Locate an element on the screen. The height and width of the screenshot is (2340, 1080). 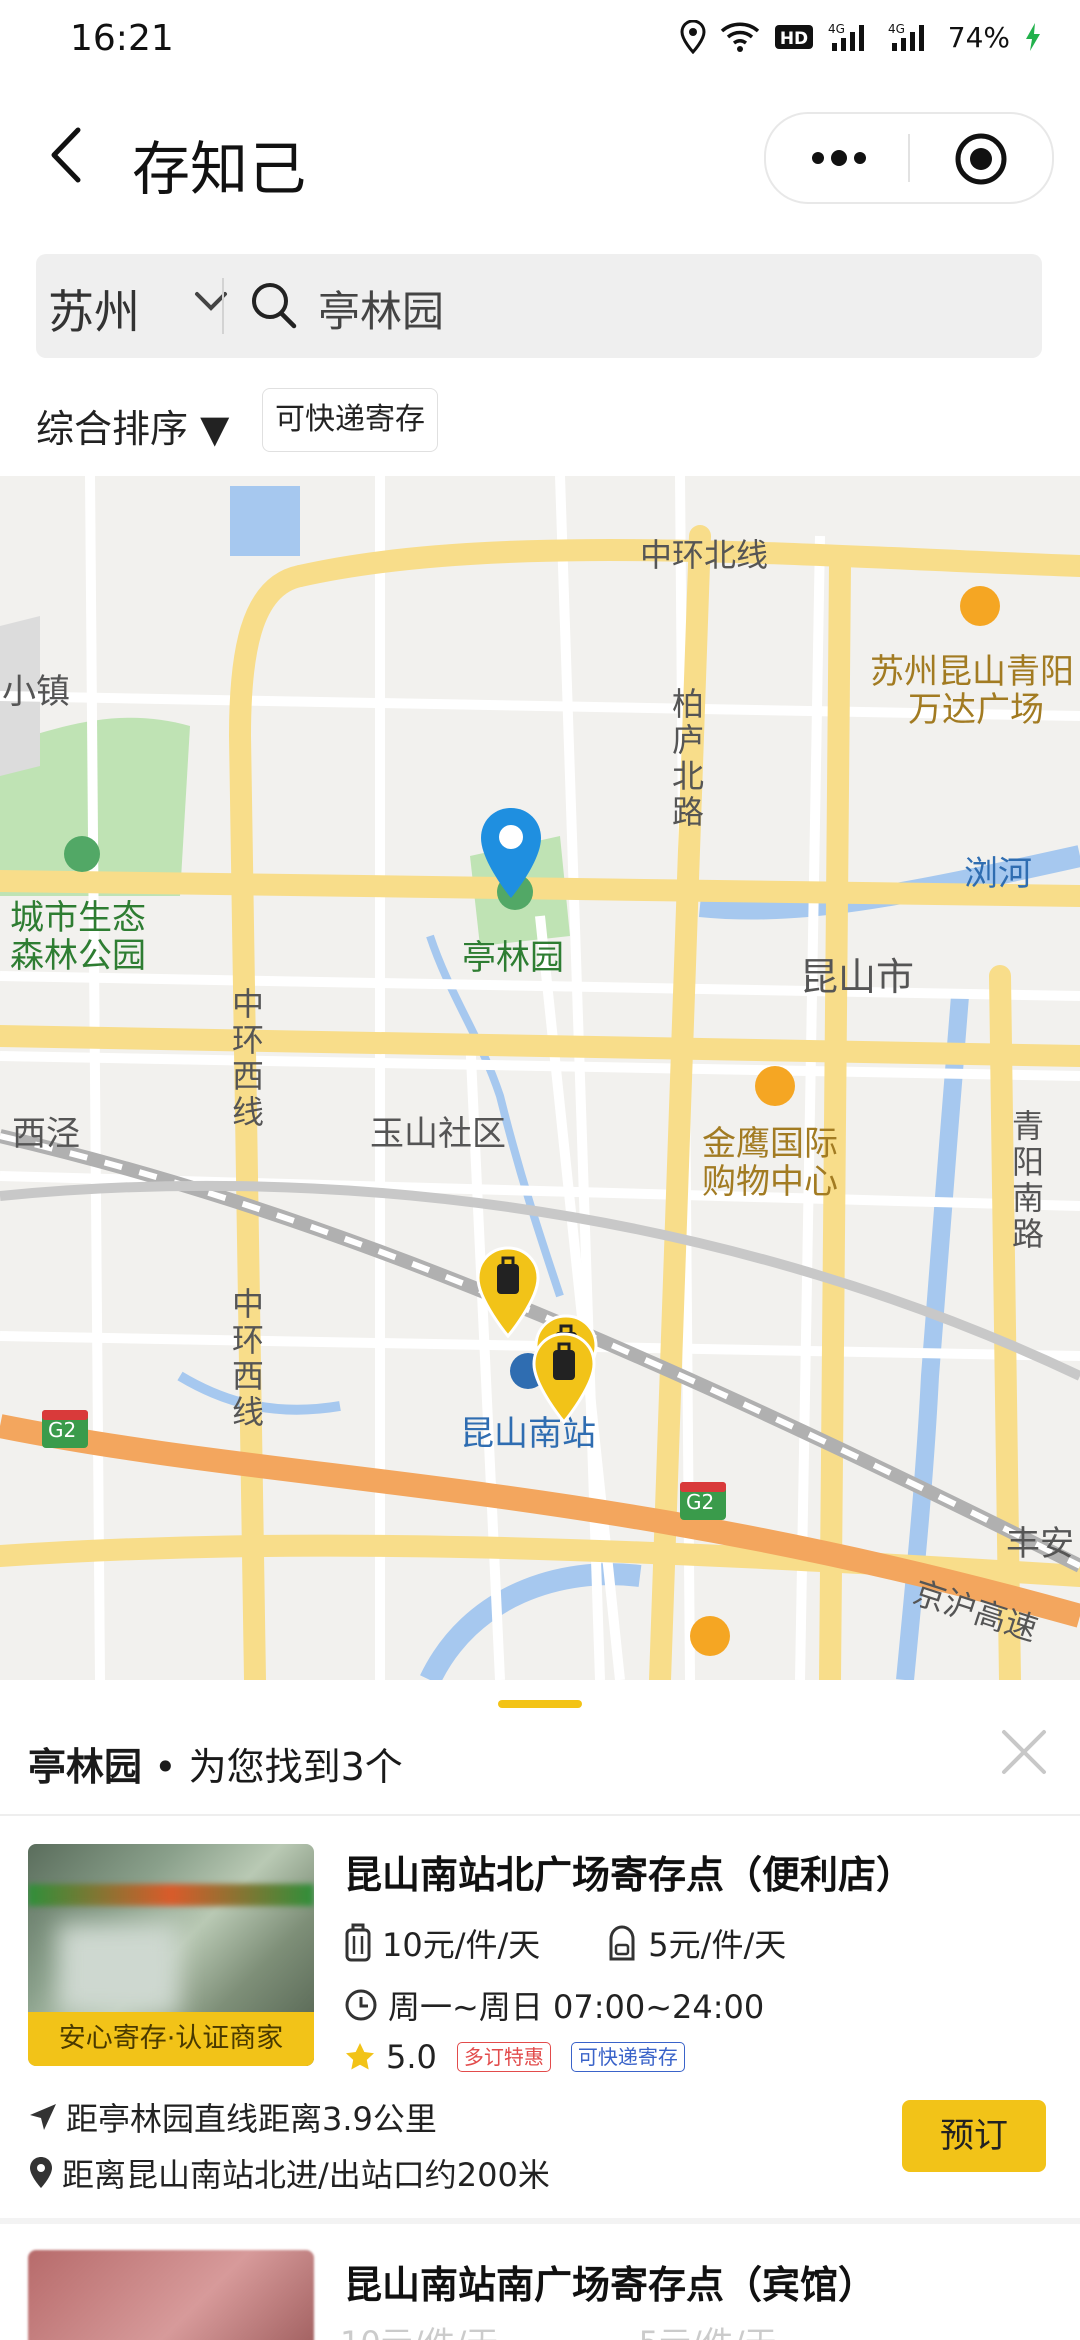
destination-marker-icon is located at coordinates (511, 853).